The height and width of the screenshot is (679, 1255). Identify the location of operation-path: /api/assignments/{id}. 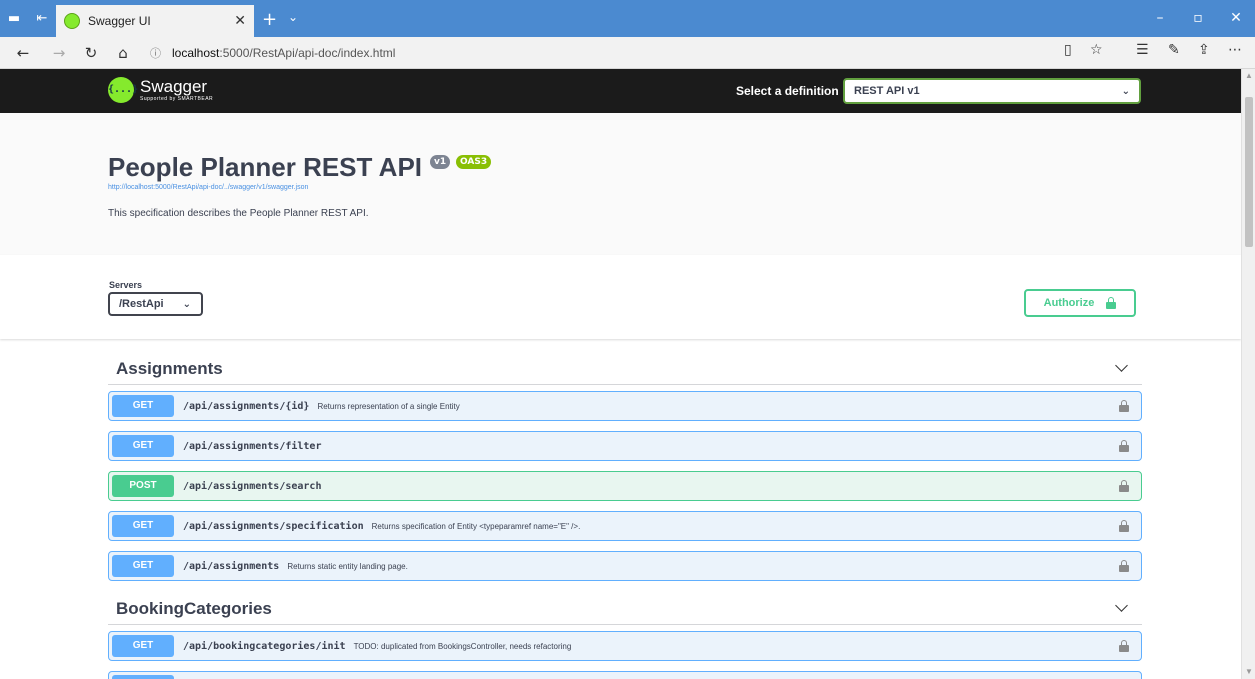
(246, 406).